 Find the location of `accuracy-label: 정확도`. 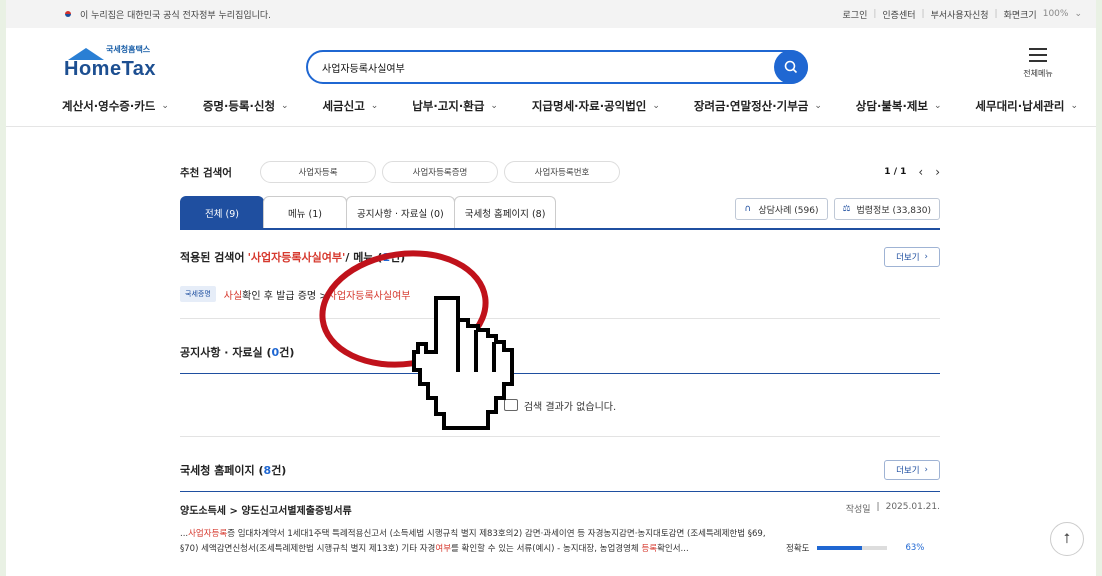

accuracy-label: 정확도 is located at coordinates (798, 549).